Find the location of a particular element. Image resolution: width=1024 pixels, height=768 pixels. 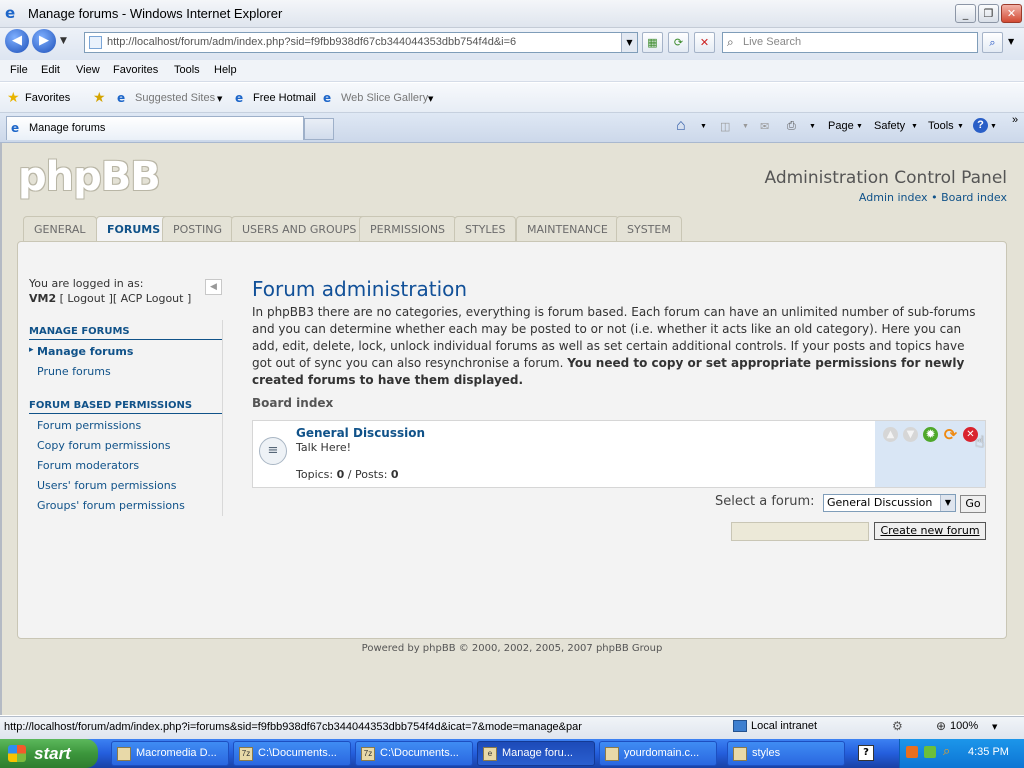

tab-maintenance: MAINTENANCE is located at coordinates (567, 229).